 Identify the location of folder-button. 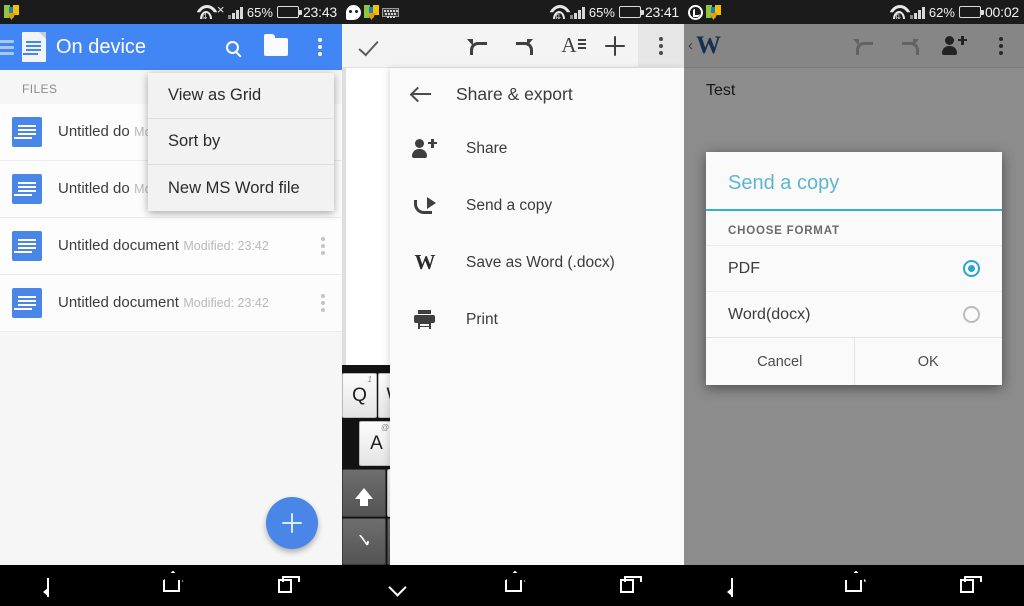
(276, 45).